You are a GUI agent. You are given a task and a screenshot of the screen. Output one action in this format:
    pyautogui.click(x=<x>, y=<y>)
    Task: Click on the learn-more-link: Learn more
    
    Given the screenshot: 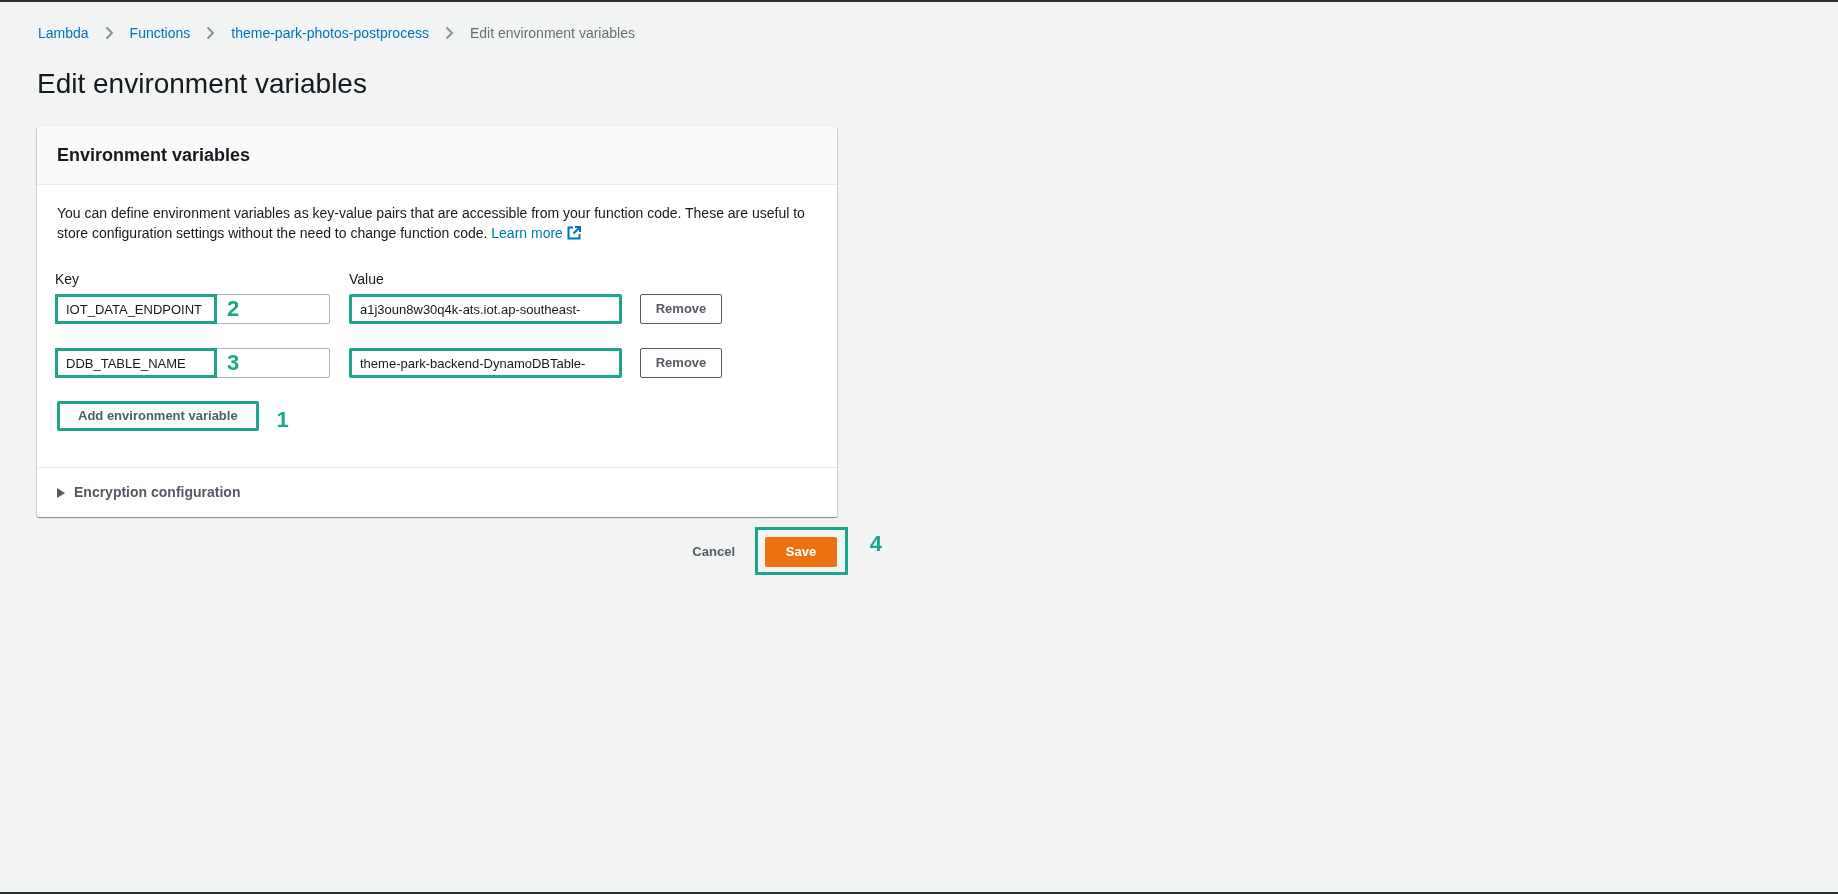 What is the action you would take?
    pyautogui.click(x=536, y=233)
    